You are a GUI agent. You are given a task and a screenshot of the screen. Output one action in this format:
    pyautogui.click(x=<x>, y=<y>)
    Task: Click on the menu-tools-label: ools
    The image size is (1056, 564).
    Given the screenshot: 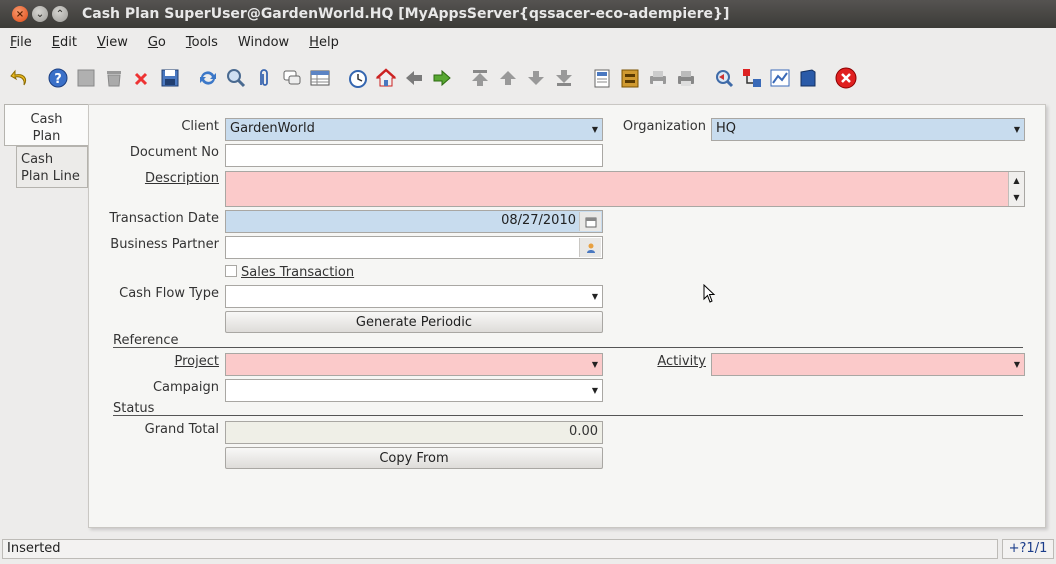 What is the action you would take?
    pyautogui.click(x=204, y=42)
    